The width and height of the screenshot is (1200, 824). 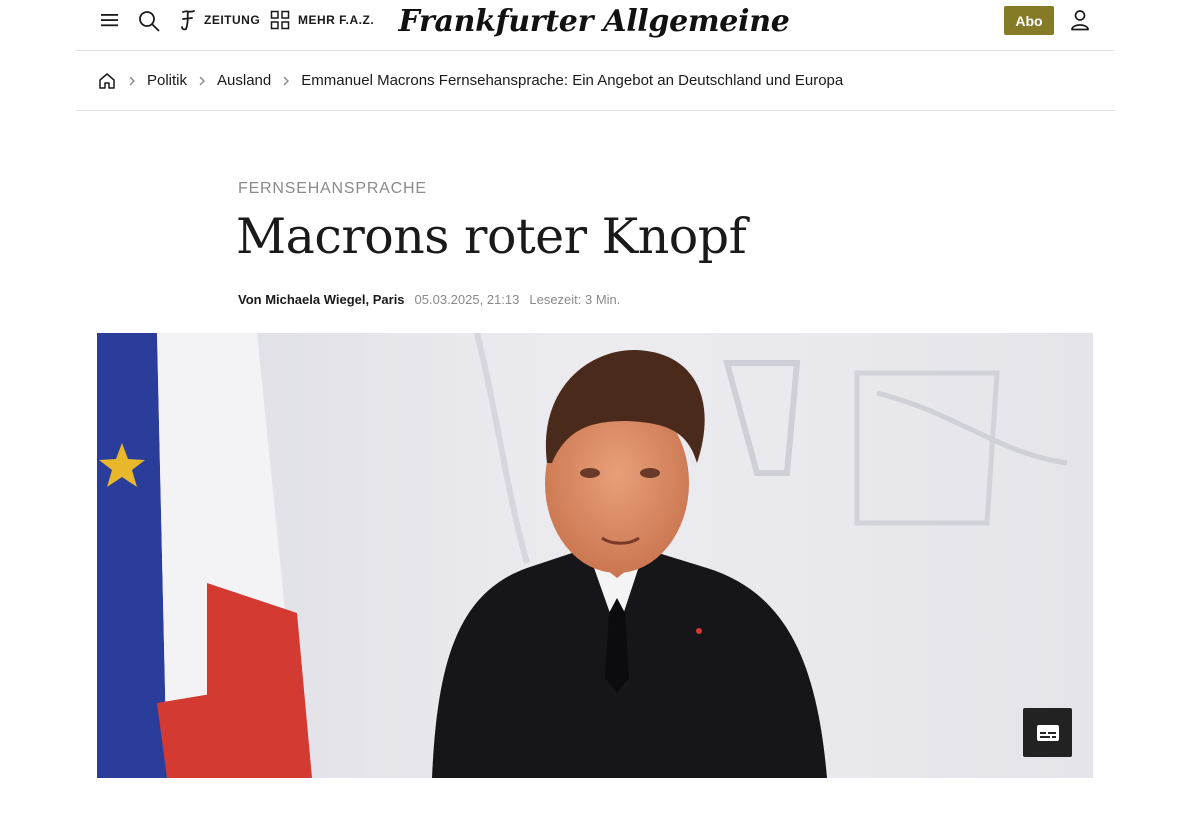 I want to click on home-icon, so click(x=107, y=80).